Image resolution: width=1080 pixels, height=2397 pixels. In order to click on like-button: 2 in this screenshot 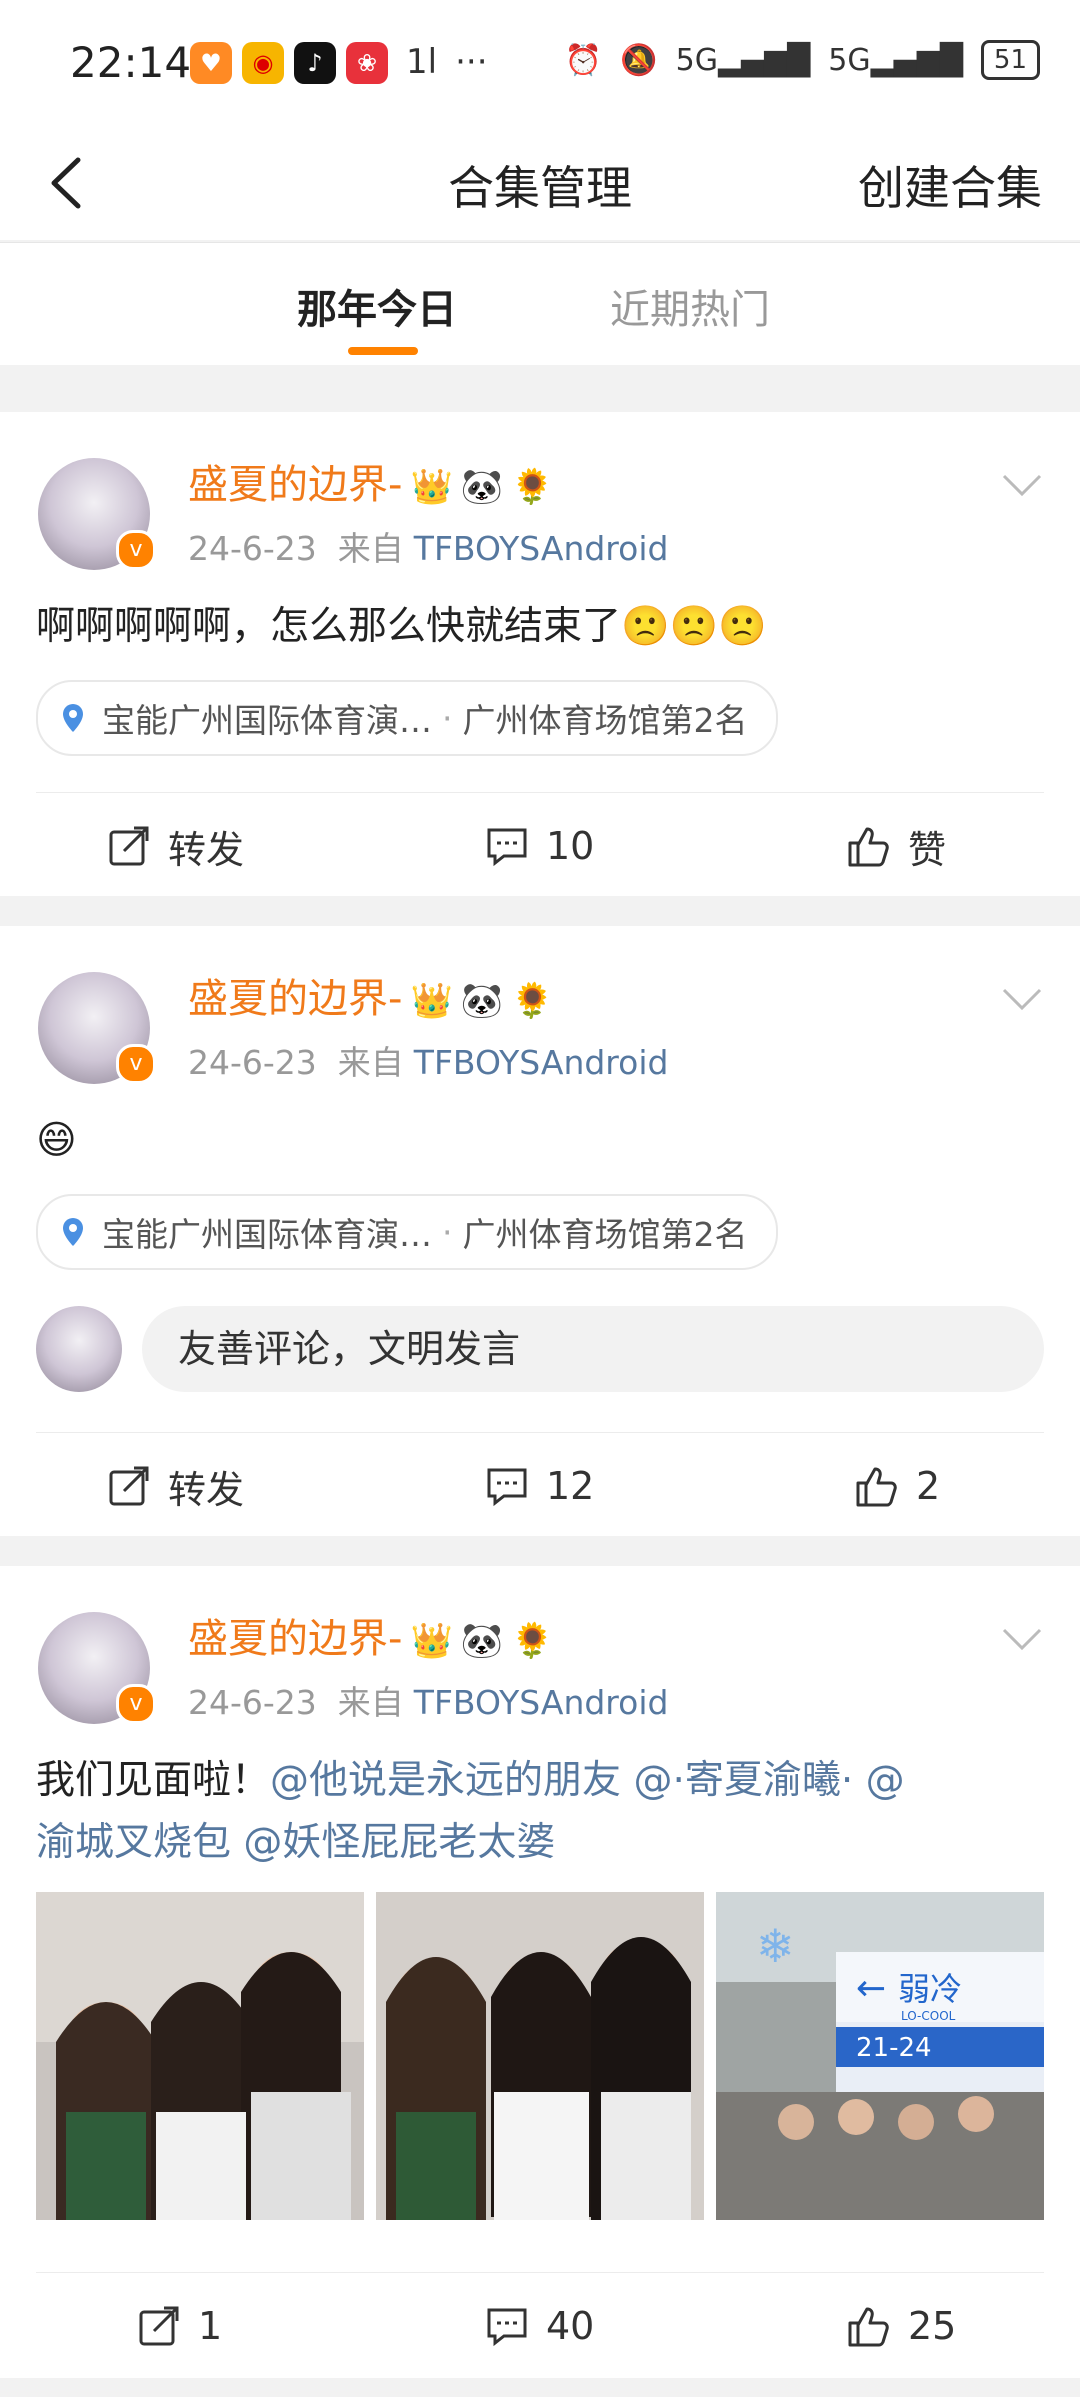, I will do `click(897, 1486)`.